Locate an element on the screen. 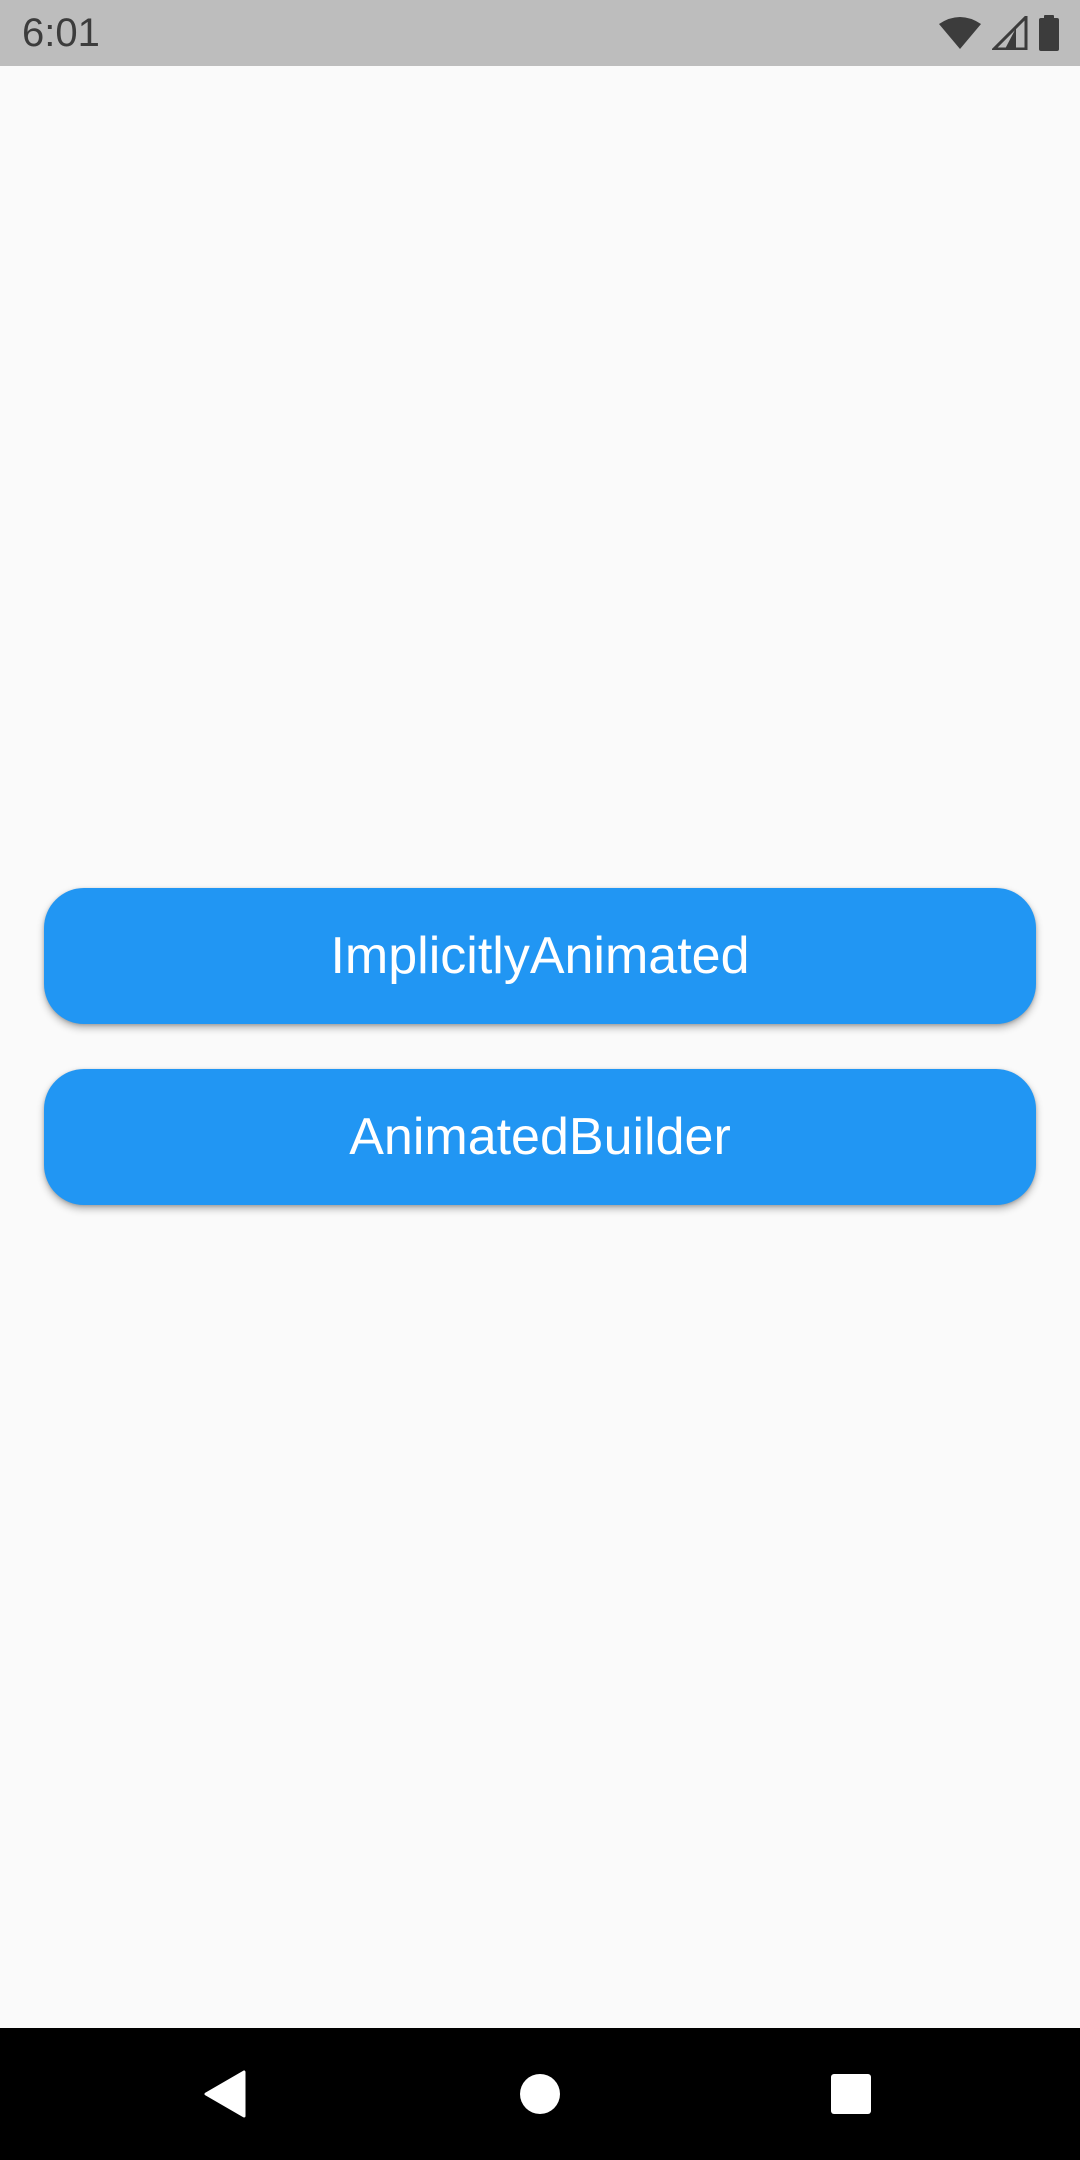 This screenshot has width=1080, height=2160. navigation-bar is located at coordinates (540, 2094).